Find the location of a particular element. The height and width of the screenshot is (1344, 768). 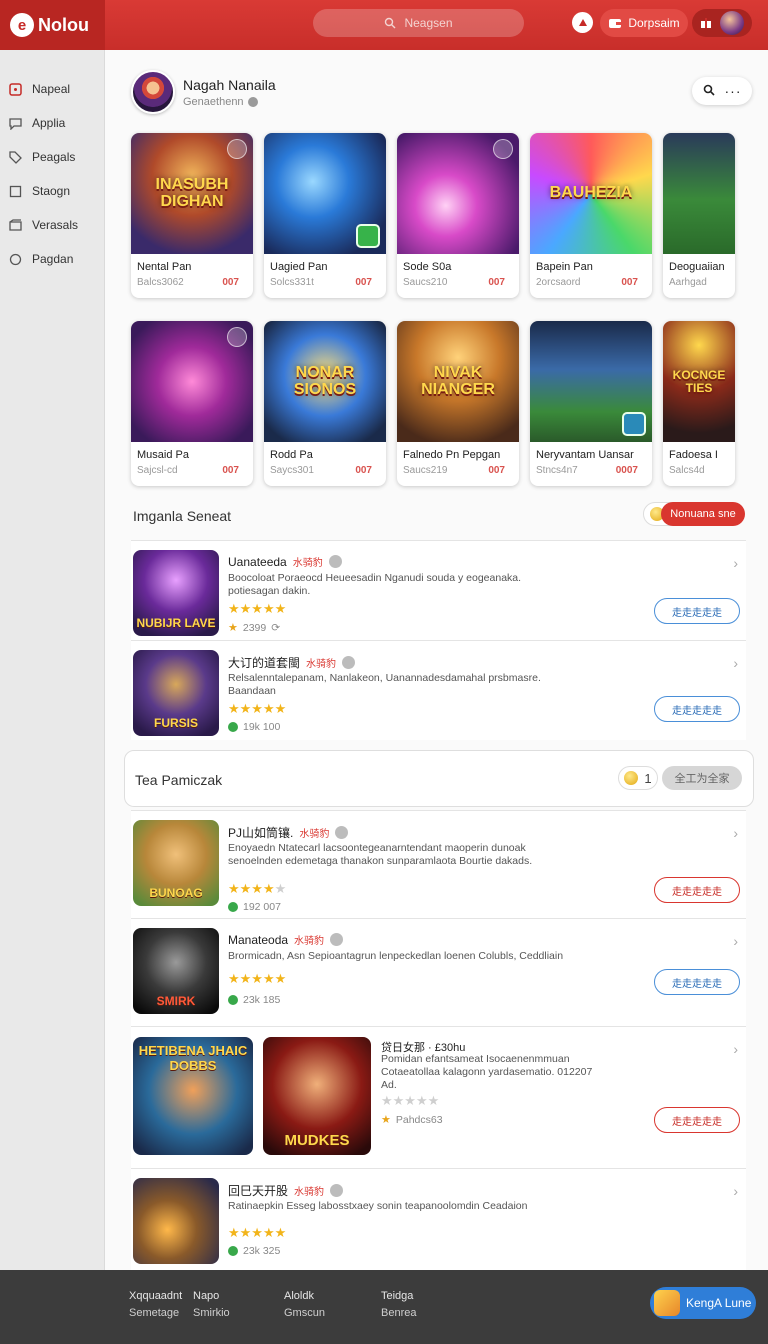

square-icon is located at coordinates (15, 89).